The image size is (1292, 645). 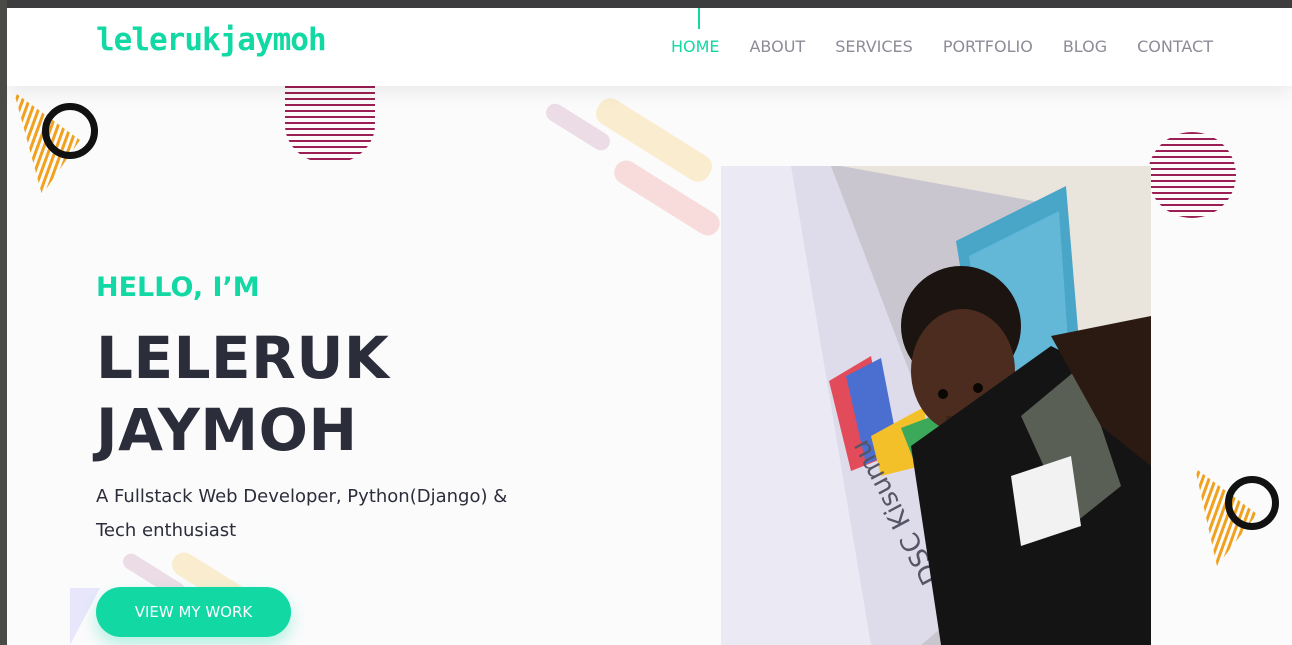 What do you see at coordinates (1252, 503) in the screenshot?
I see `black-ring-decoration-right` at bounding box center [1252, 503].